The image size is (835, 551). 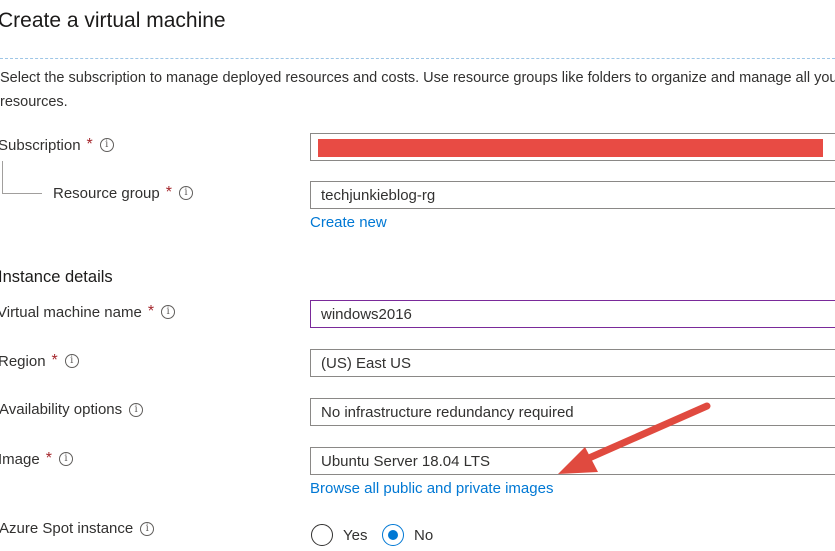 What do you see at coordinates (355, 535) in the screenshot?
I see `radio-yes-label: Yes` at bounding box center [355, 535].